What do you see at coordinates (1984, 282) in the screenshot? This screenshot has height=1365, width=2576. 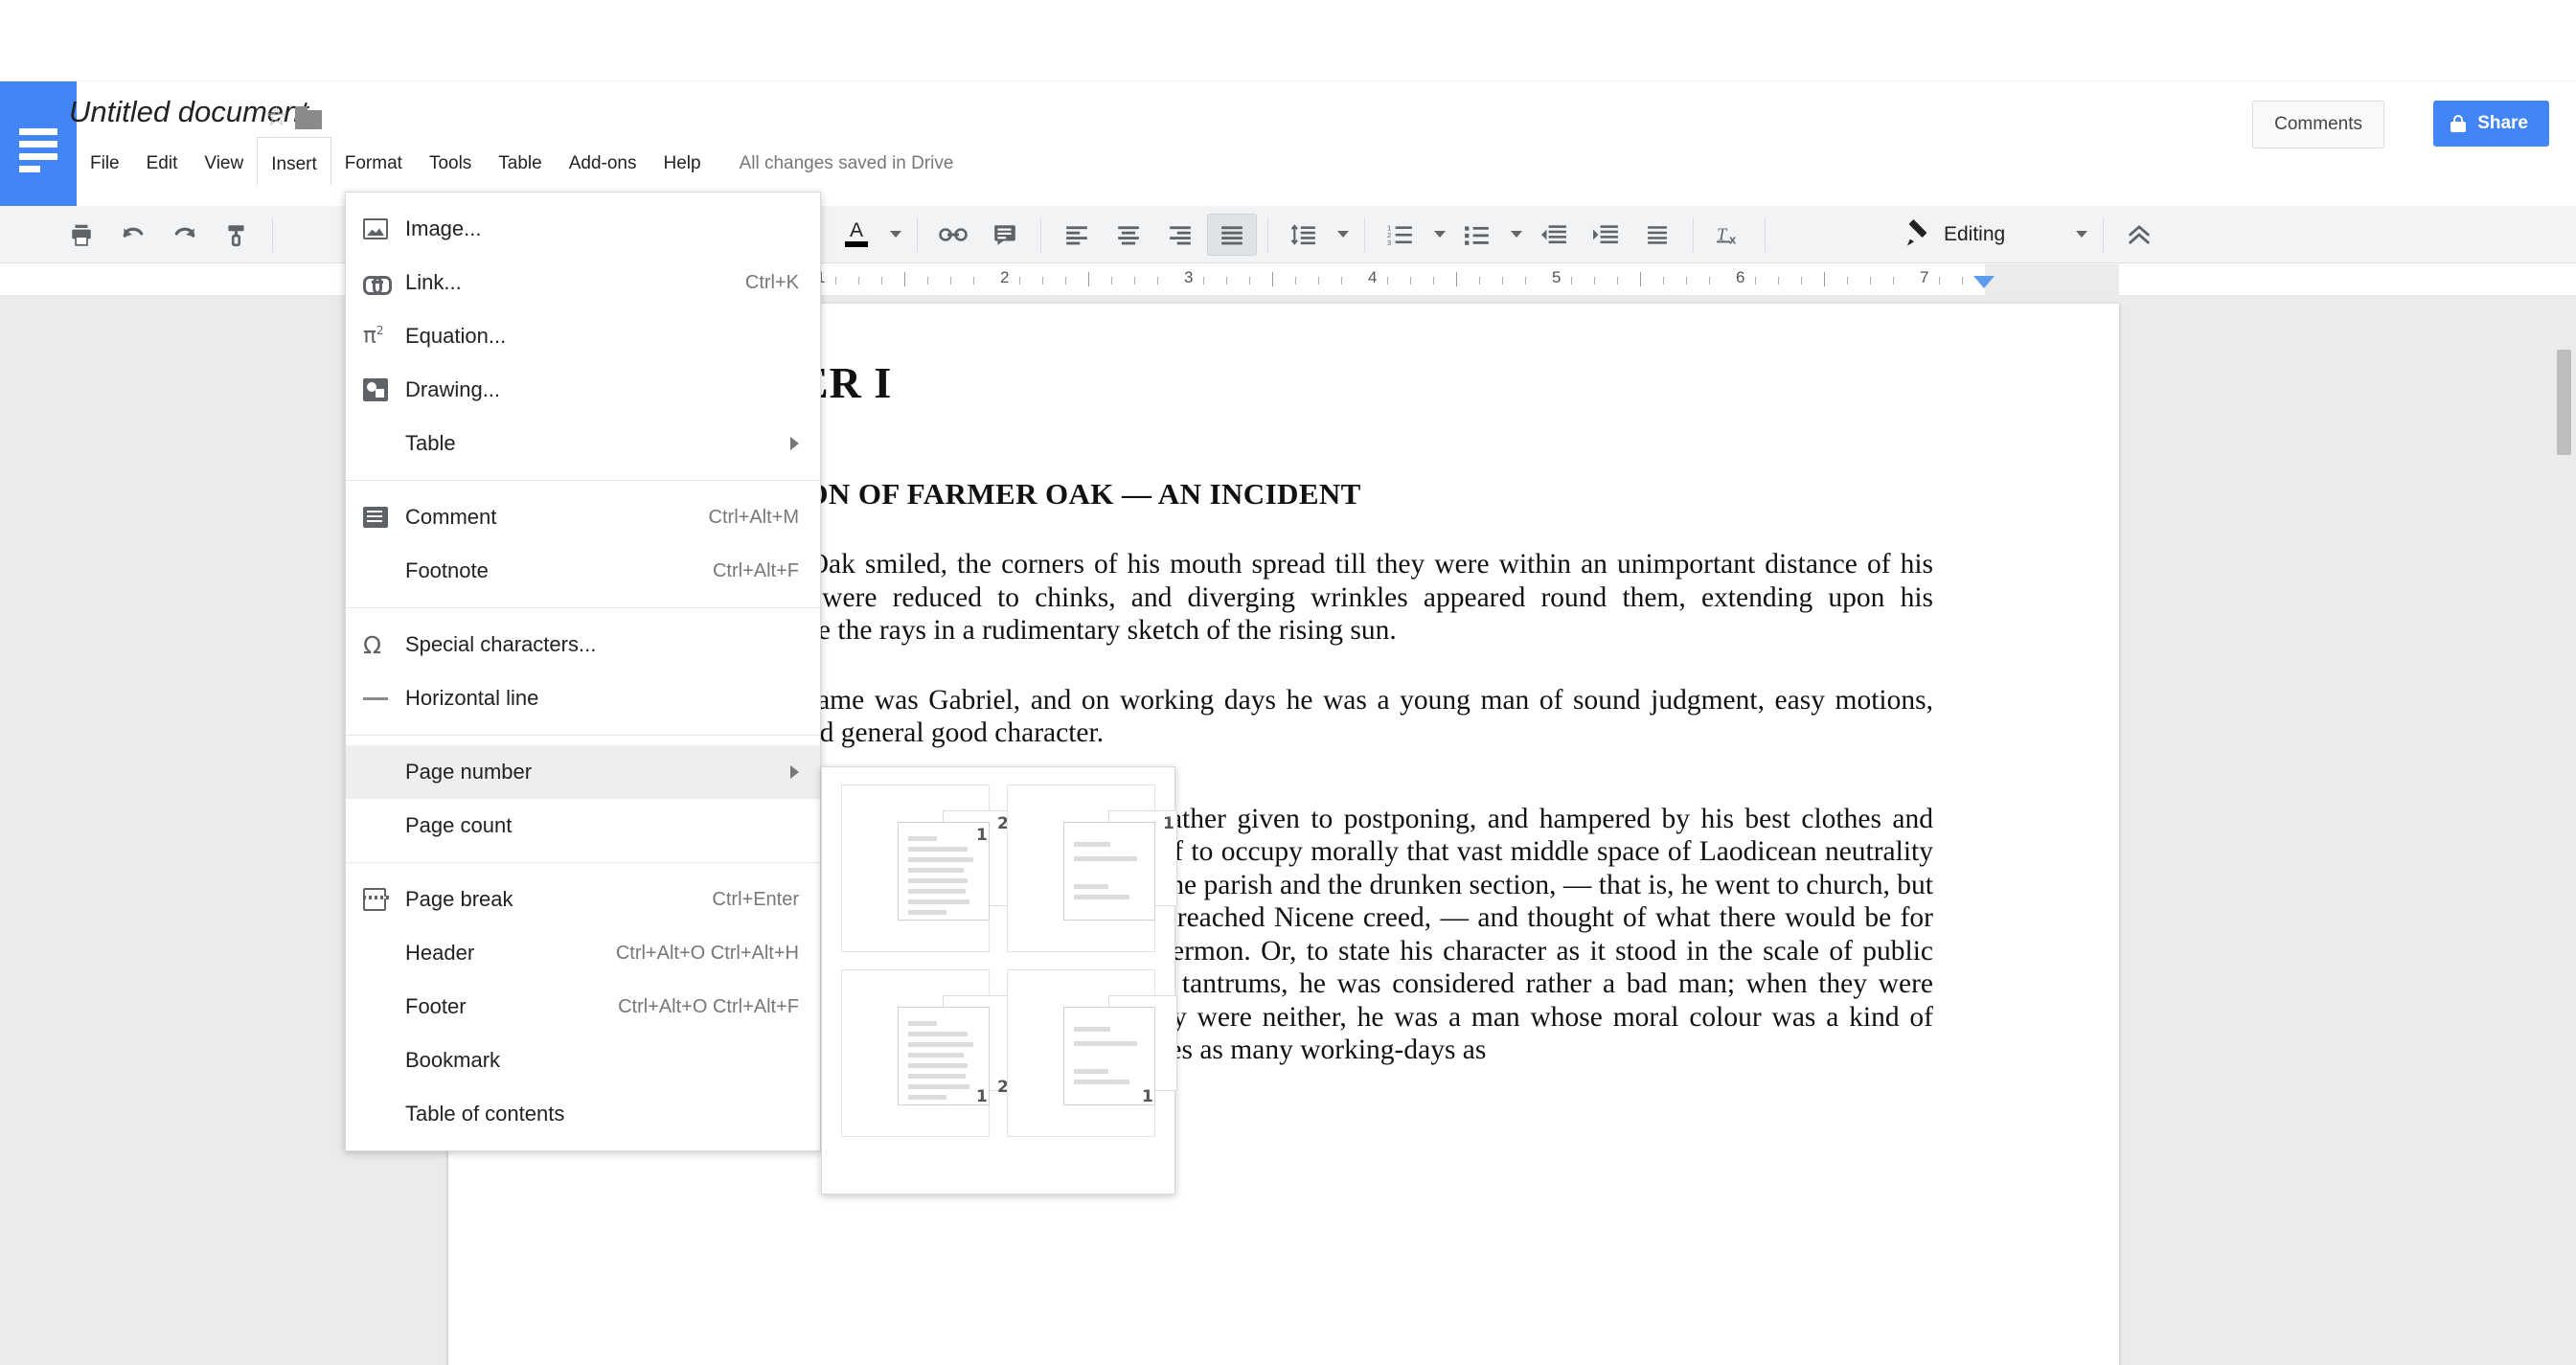 I see `right-indent-marker-icon` at bounding box center [1984, 282].